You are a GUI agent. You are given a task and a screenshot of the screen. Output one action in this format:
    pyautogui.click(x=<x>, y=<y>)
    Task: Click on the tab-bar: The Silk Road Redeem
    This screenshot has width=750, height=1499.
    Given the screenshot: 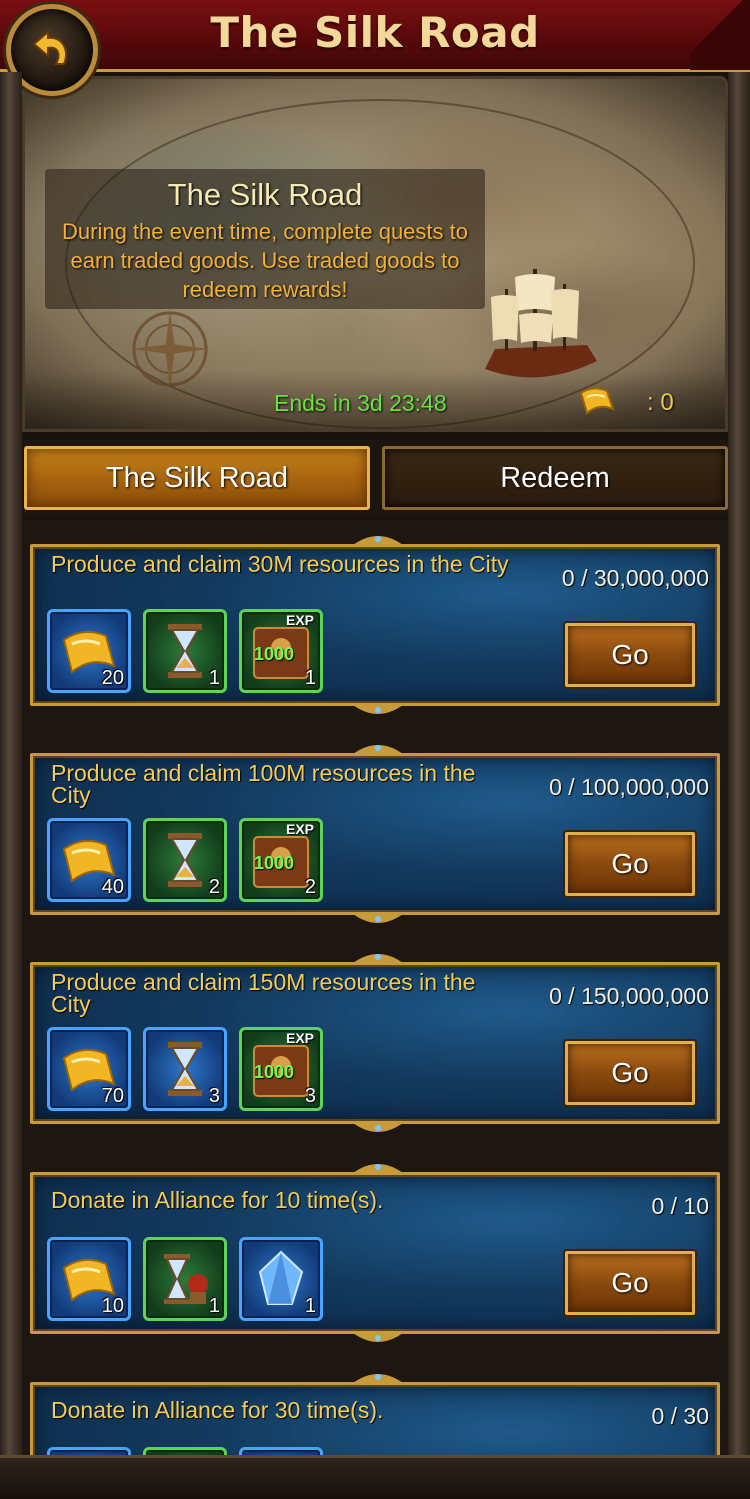 What is the action you would take?
    pyautogui.click(x=375, y=478)
    